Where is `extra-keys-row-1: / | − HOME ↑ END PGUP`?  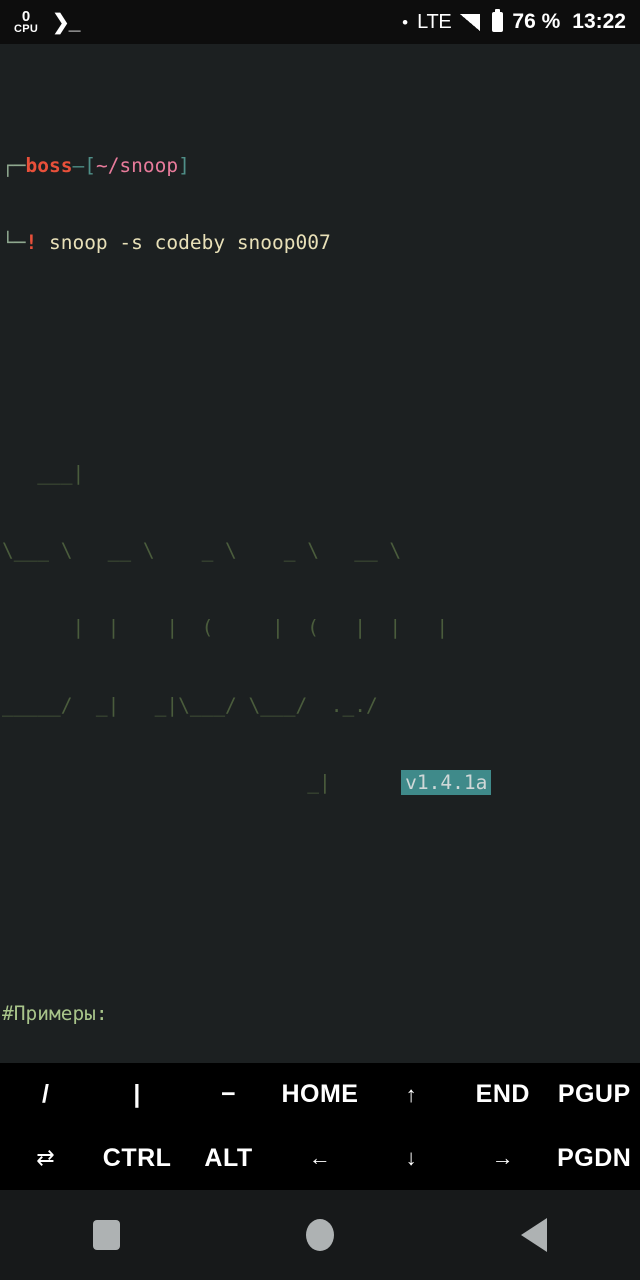
extra-keys-row-1: / | − HOME ↑ END PGUP is located at coordinates (320, 1095).